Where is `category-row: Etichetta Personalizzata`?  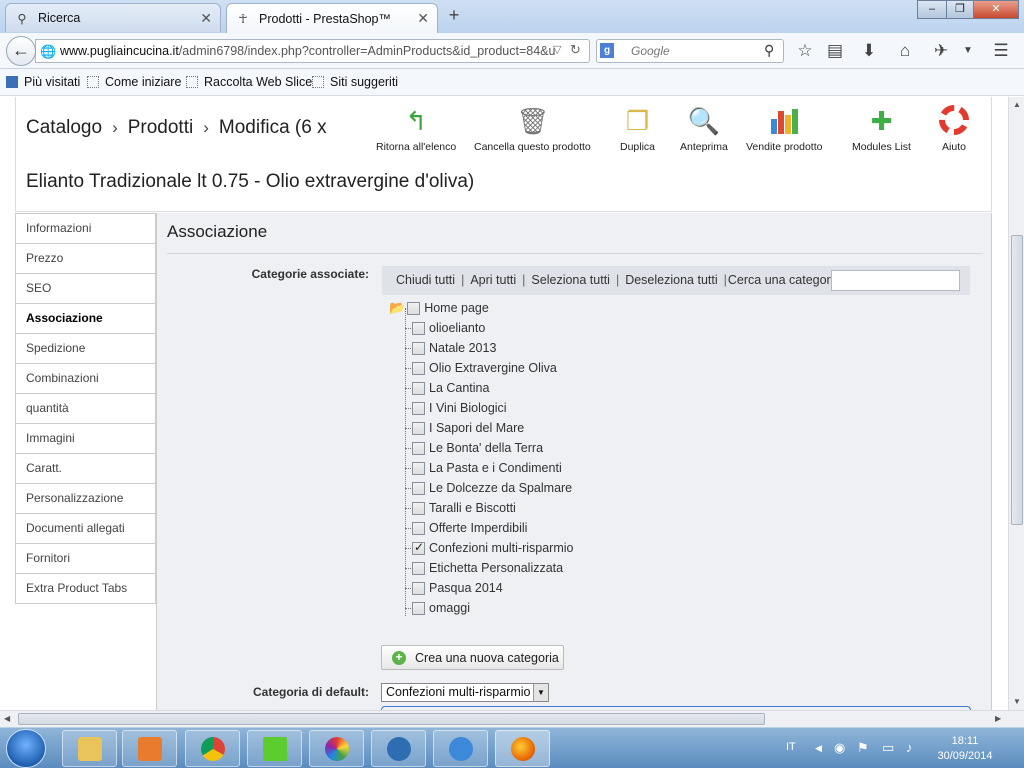
category-row: Etichetta Personalizzata is located at coordinates (487, 568).